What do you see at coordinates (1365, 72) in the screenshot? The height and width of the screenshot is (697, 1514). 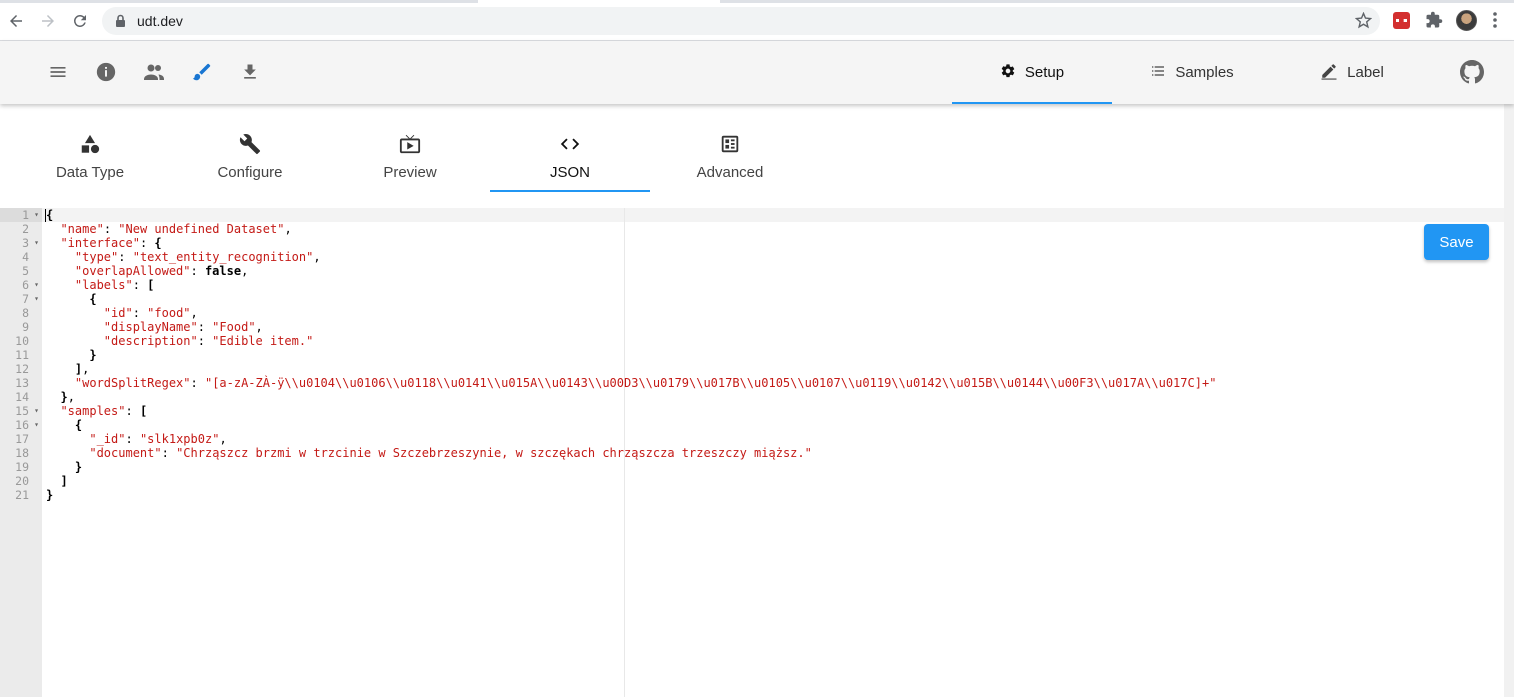 I see `tab-label-label: Label` at bounding box center [1365, 72].